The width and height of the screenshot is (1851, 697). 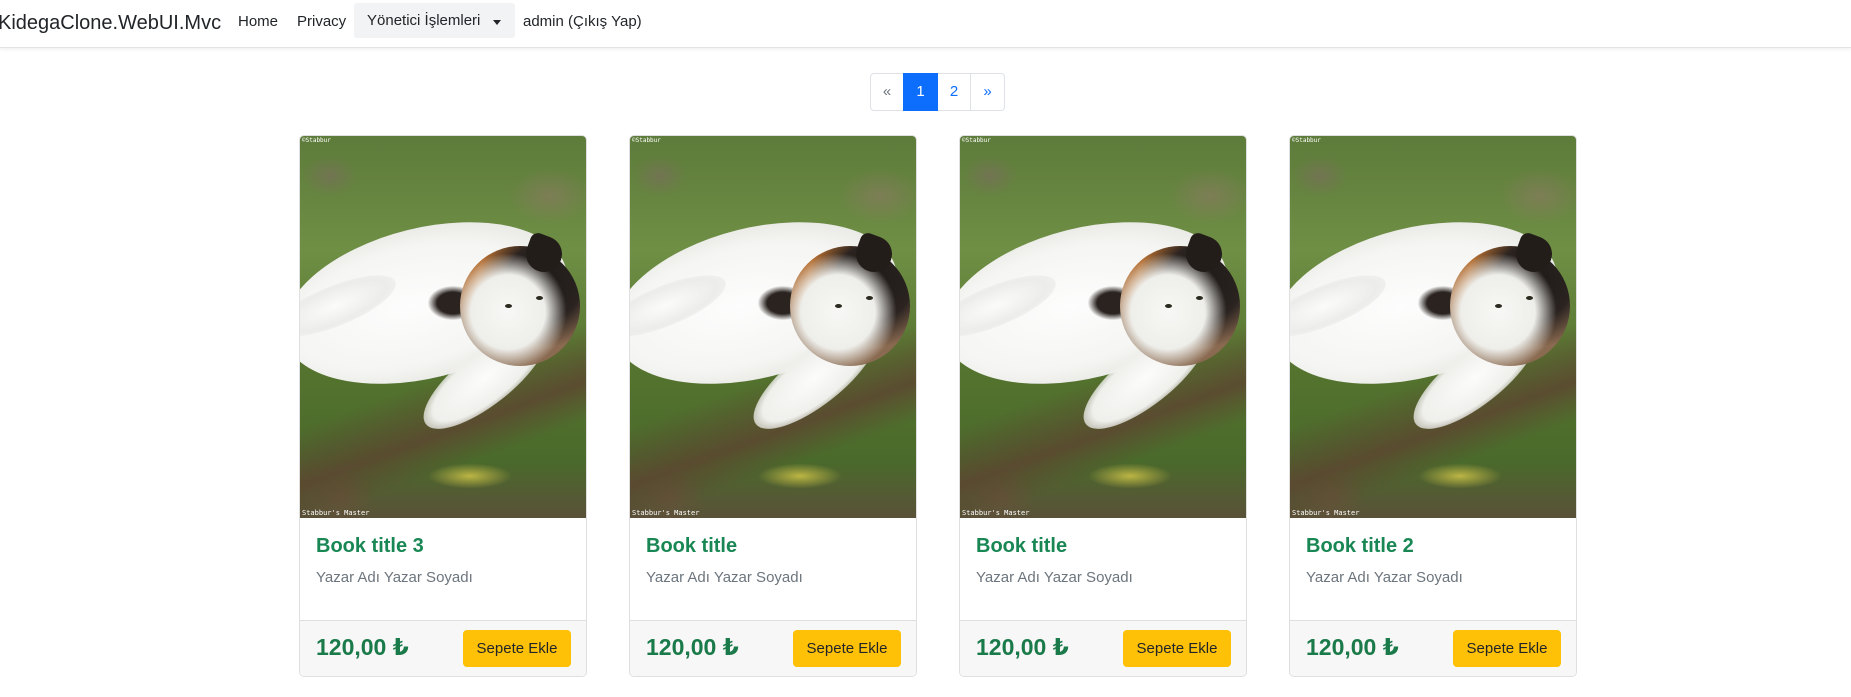 What do you see at coordinates (110, 23) in the screenshot?
I see `navbar-brand: KidegaClone.WebUI.Mvc` at bounding box center [110, 23].